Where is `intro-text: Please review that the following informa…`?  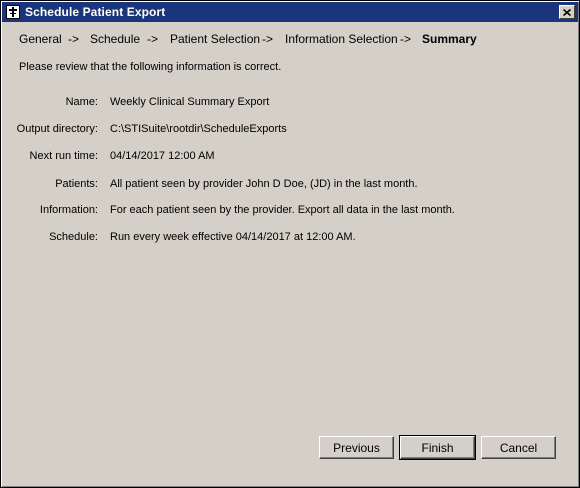
intro-text: Please review that the following informa… is located at coordinates (150, 67).